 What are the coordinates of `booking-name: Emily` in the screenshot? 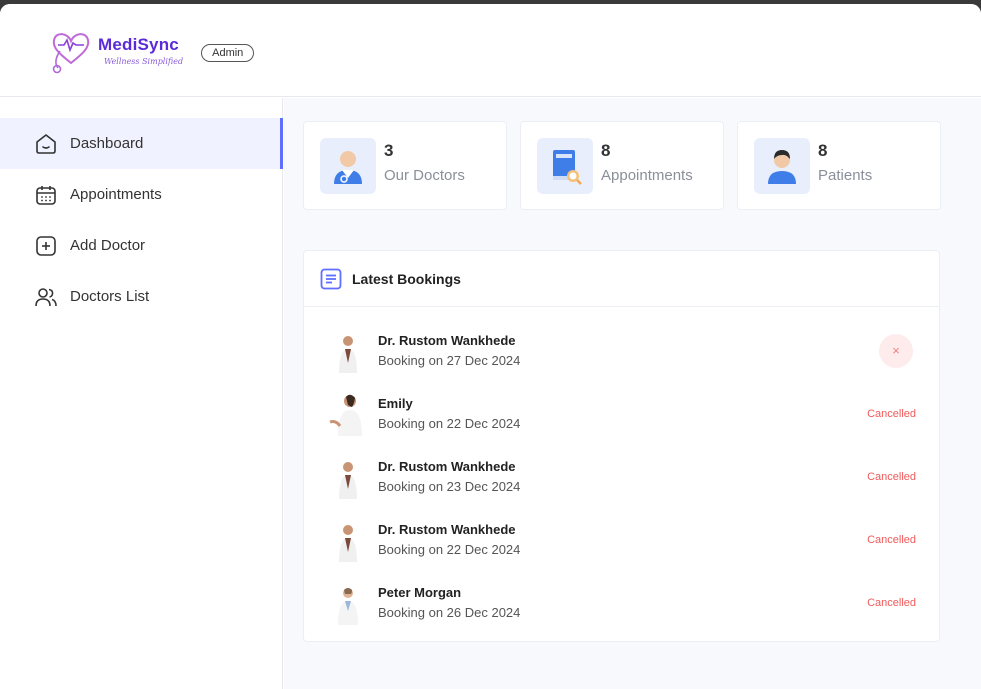 It's located at (395, 403).